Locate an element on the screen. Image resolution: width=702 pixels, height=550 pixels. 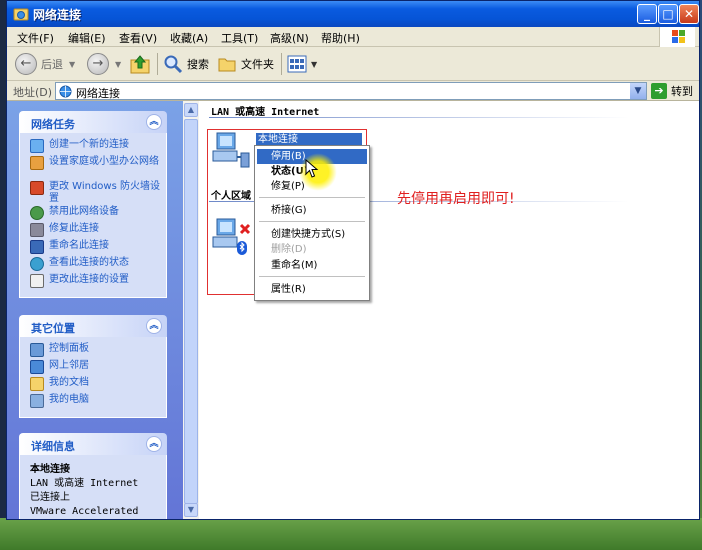
address-value: 网络连接 is located at coordinates (98, 93).